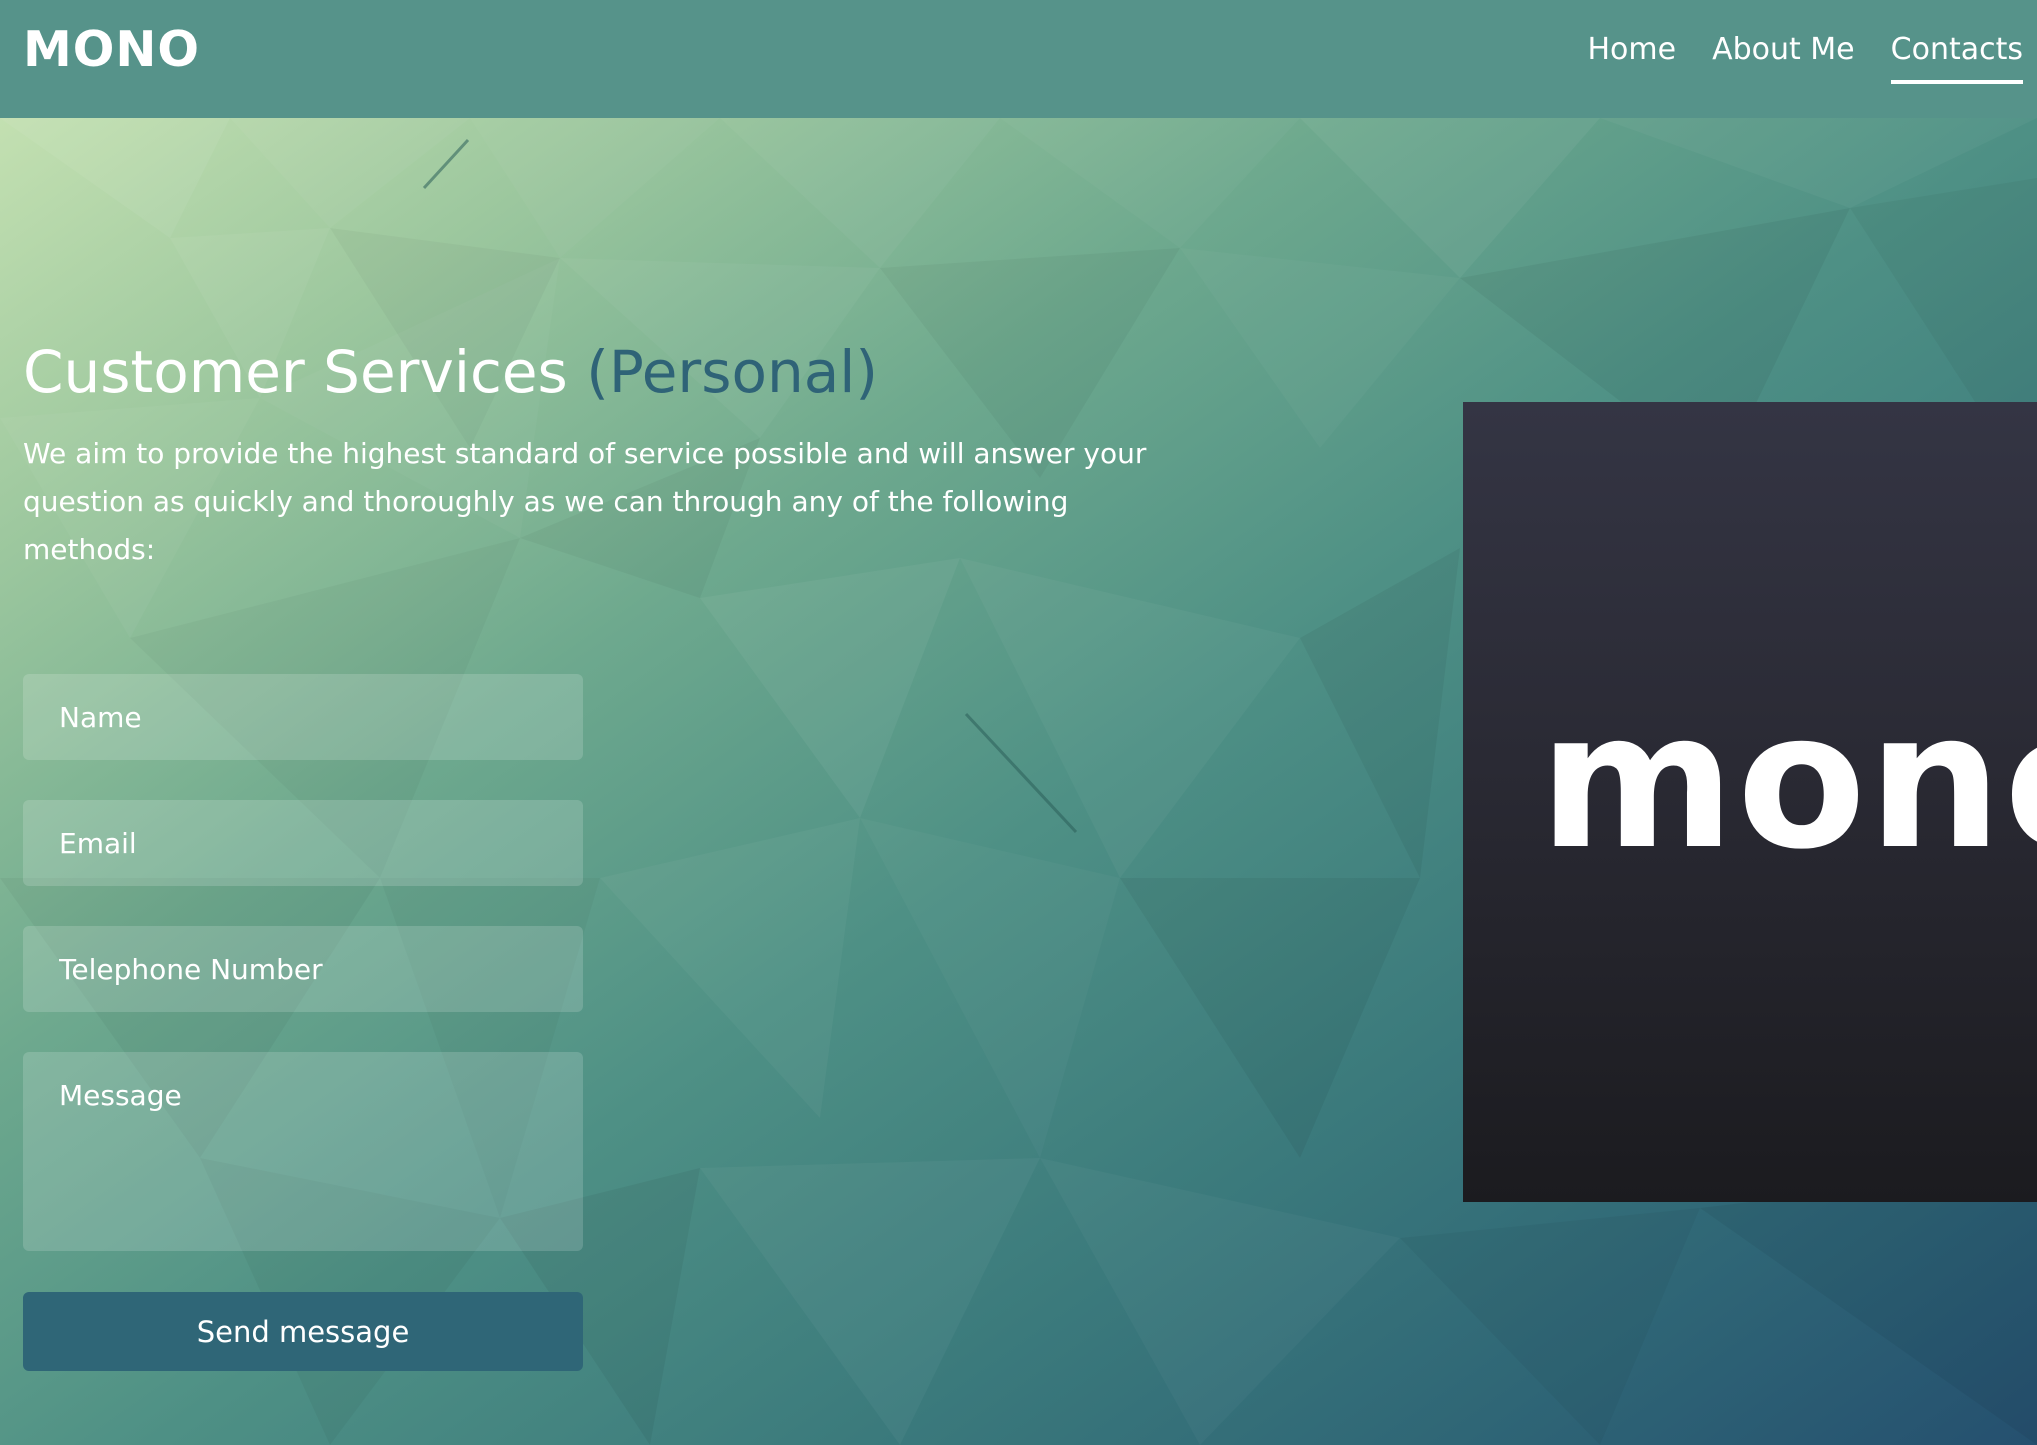 This screenshot has width=2037, height=1445. What do you see at coordinates (1788, 781) in the screenshot?
I see `mono-logo-text: mono` at bounding box center [1788, 781].